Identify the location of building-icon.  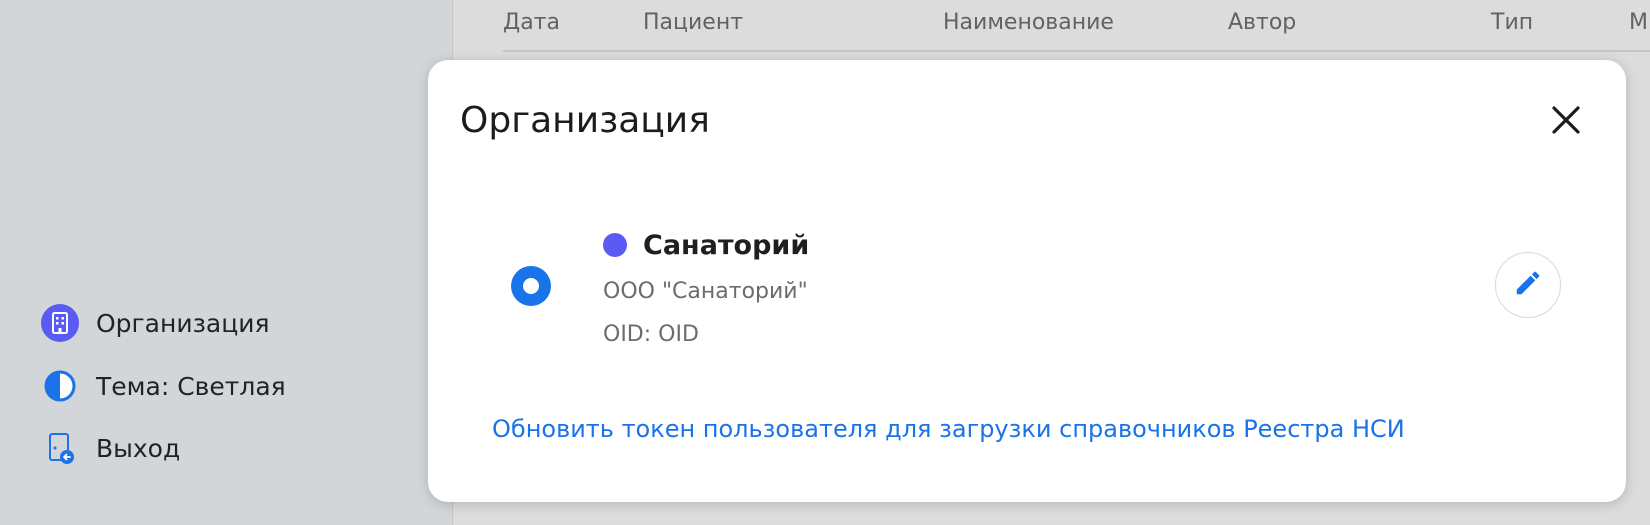
(60, 323).